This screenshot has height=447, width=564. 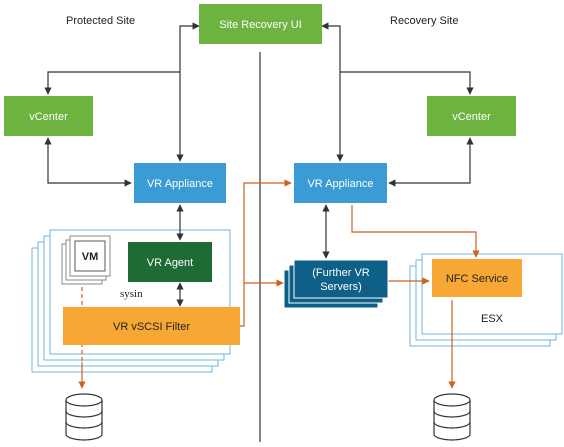 I want to click on vm-icon: VM, so click(x=86, y=260).